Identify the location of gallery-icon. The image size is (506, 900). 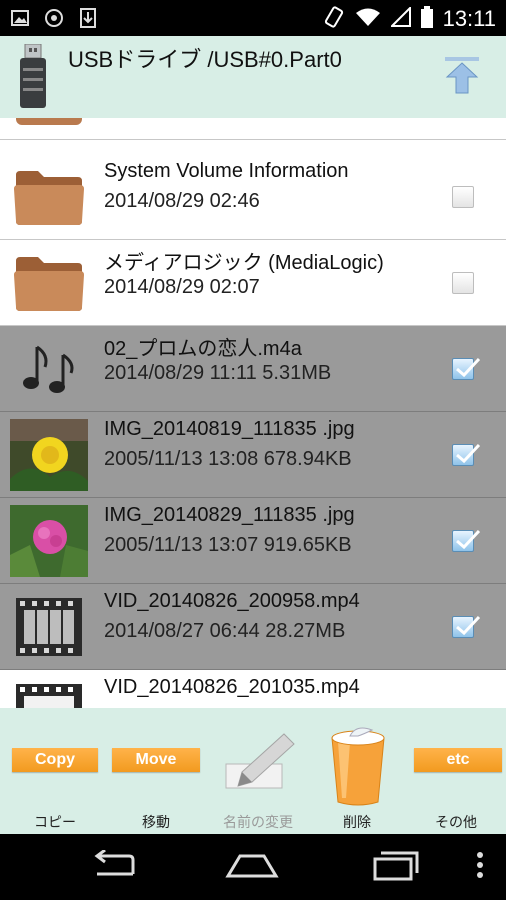
(20, 18).